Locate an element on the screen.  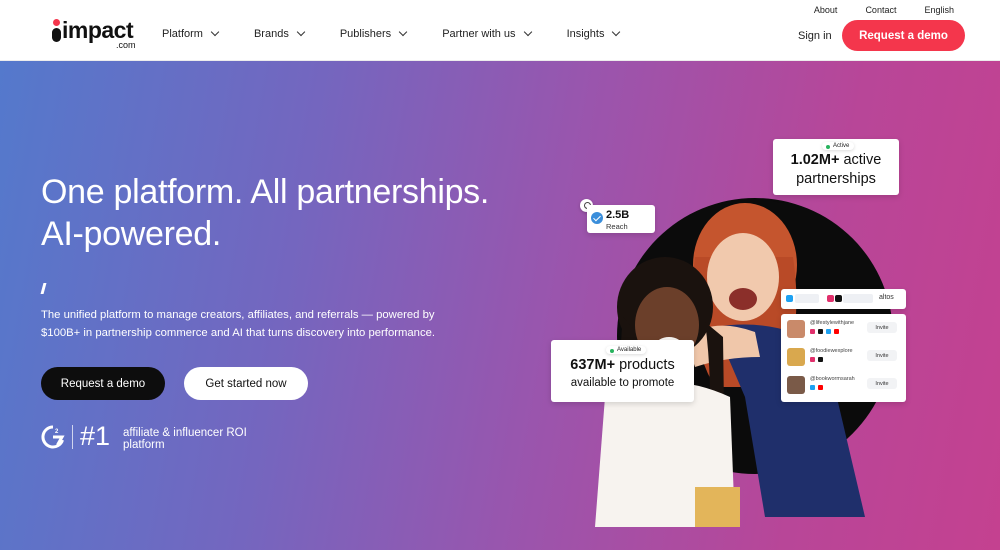
hero-request-demo-button: Request a demo is located at coordinates (103, 383).